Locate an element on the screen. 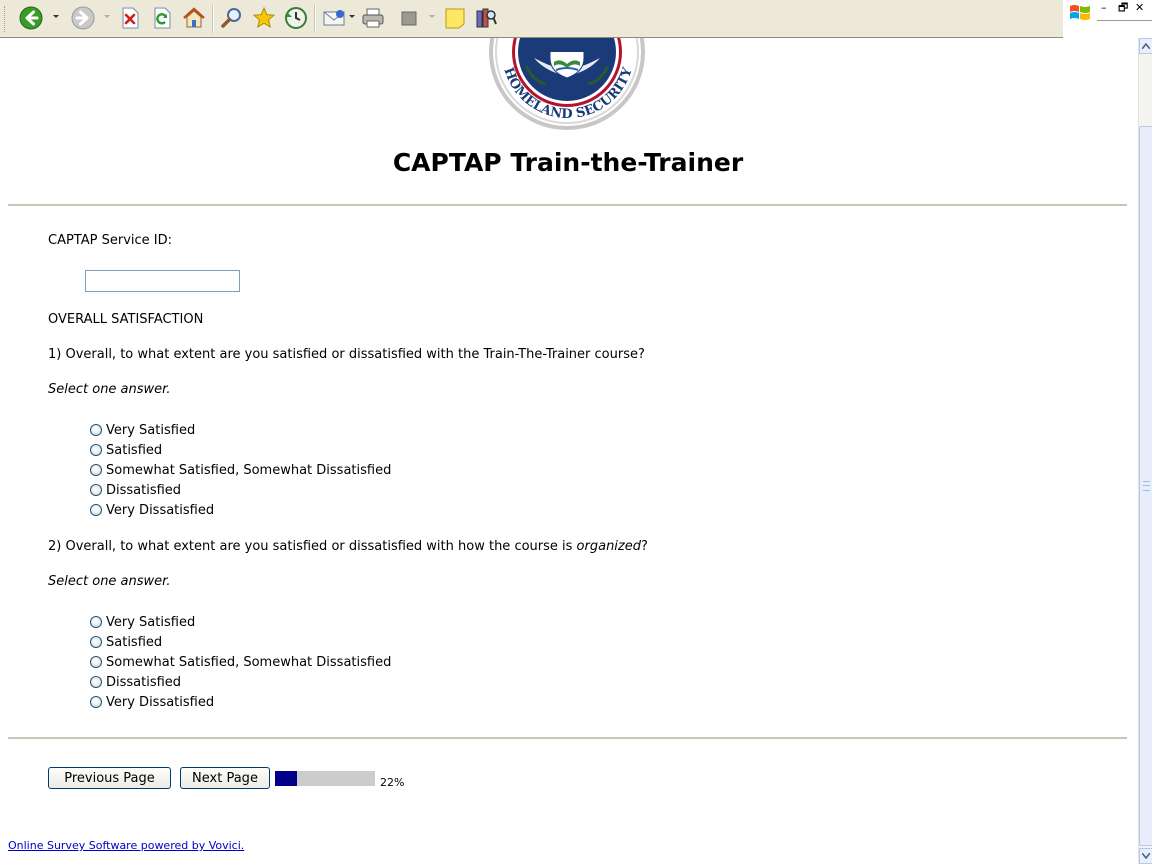 This screenshot has height=864, width=1152. minimize-button: – is located at coordinates (1104, 8).